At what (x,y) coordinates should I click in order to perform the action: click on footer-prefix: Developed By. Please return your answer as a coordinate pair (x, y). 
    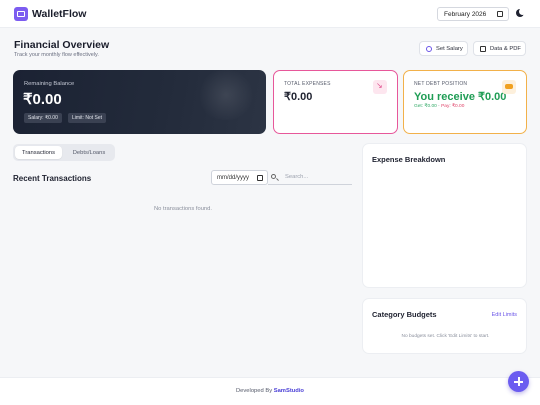
    Looking at the image, I should click on (255, 391).